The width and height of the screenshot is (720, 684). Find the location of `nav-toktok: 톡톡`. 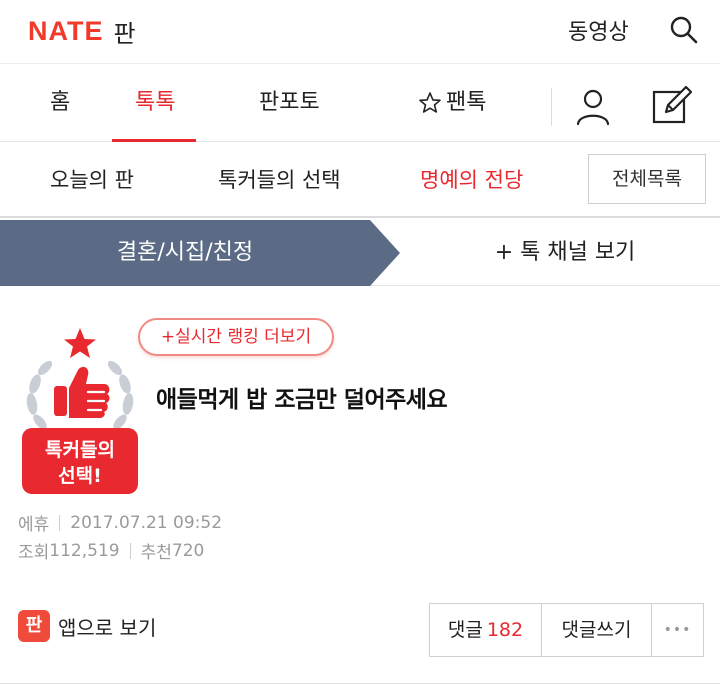

nav-toktok: 톡톡 is located at coordinates (155, 103).